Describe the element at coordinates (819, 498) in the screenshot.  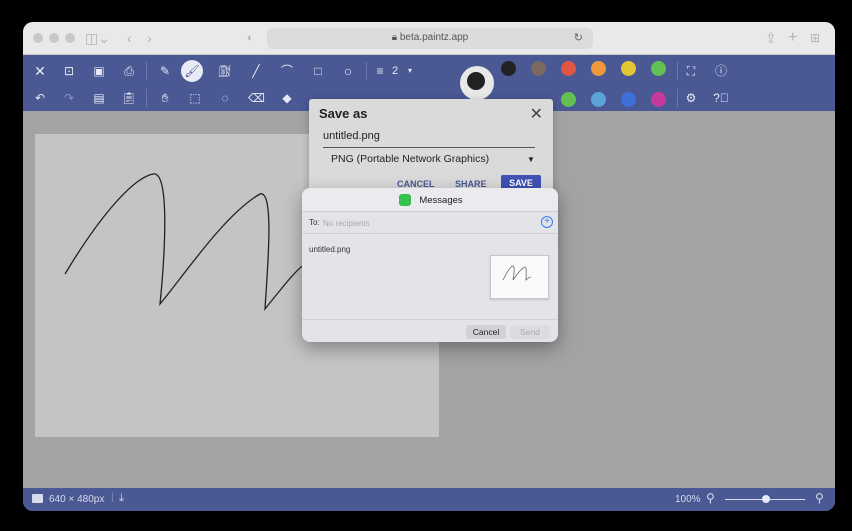
I see `zoom-in-icon: ⚲` at that location.